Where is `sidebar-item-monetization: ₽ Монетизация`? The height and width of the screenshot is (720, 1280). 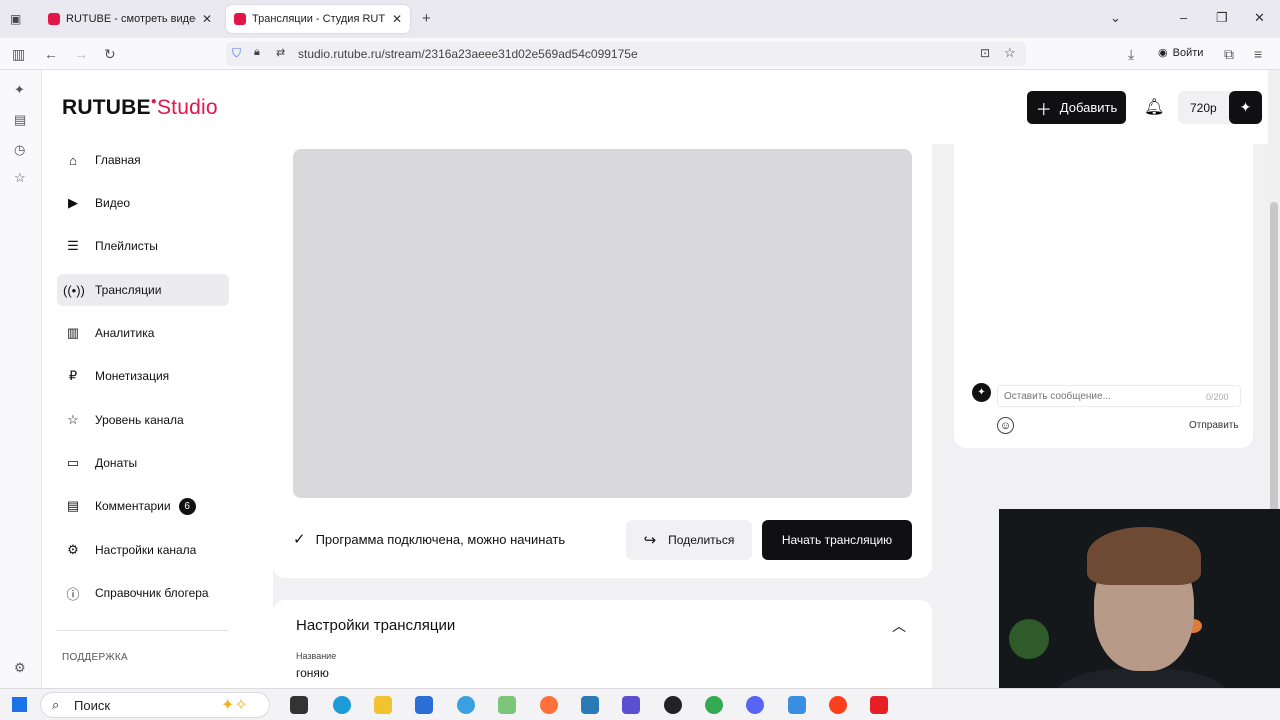 sidebar-item-monetization: ₽ Монетизация is located at coordinates (143, 376).